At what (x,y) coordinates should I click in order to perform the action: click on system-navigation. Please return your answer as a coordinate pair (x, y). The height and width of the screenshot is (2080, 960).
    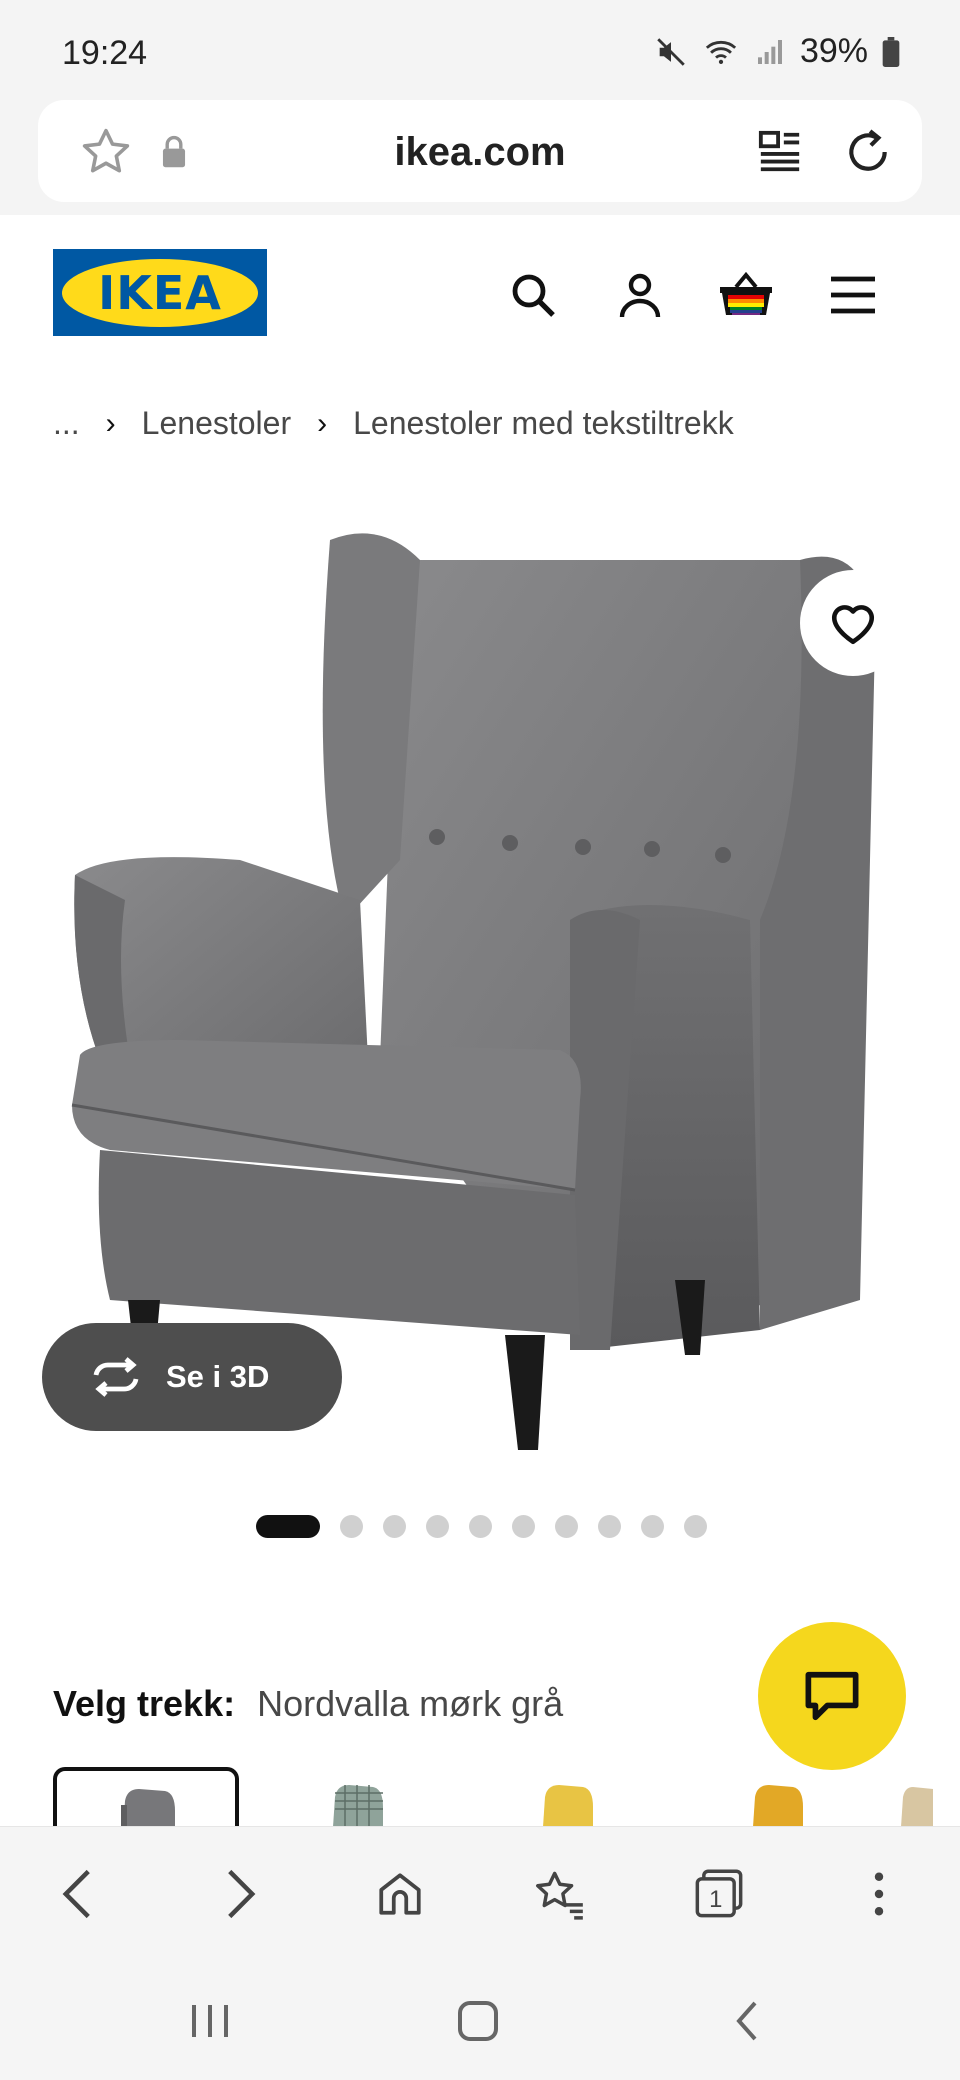
    Looking at the image, I should click on (480, 2020).